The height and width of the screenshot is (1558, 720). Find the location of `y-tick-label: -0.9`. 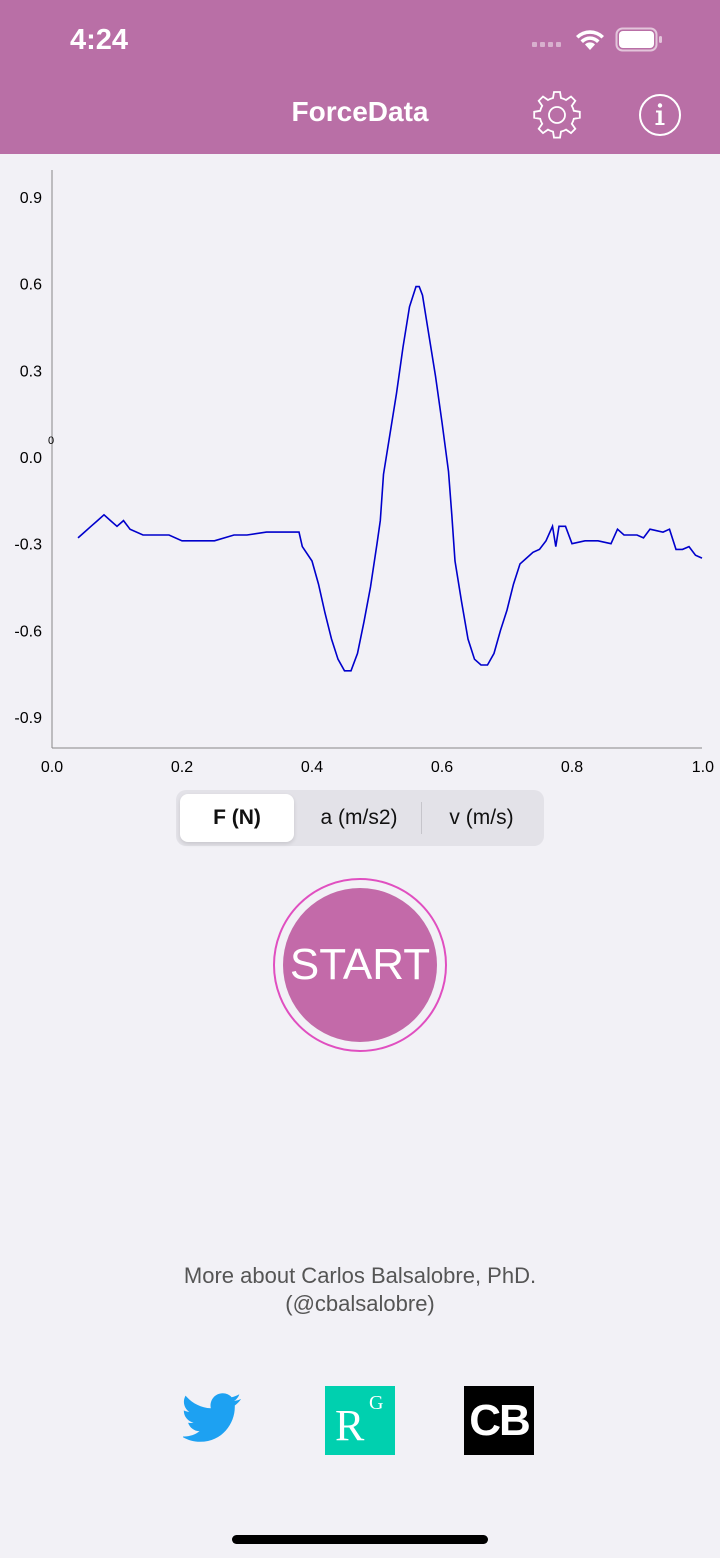

y-tick-label: -0.9 is located at coordinates (28, 718).